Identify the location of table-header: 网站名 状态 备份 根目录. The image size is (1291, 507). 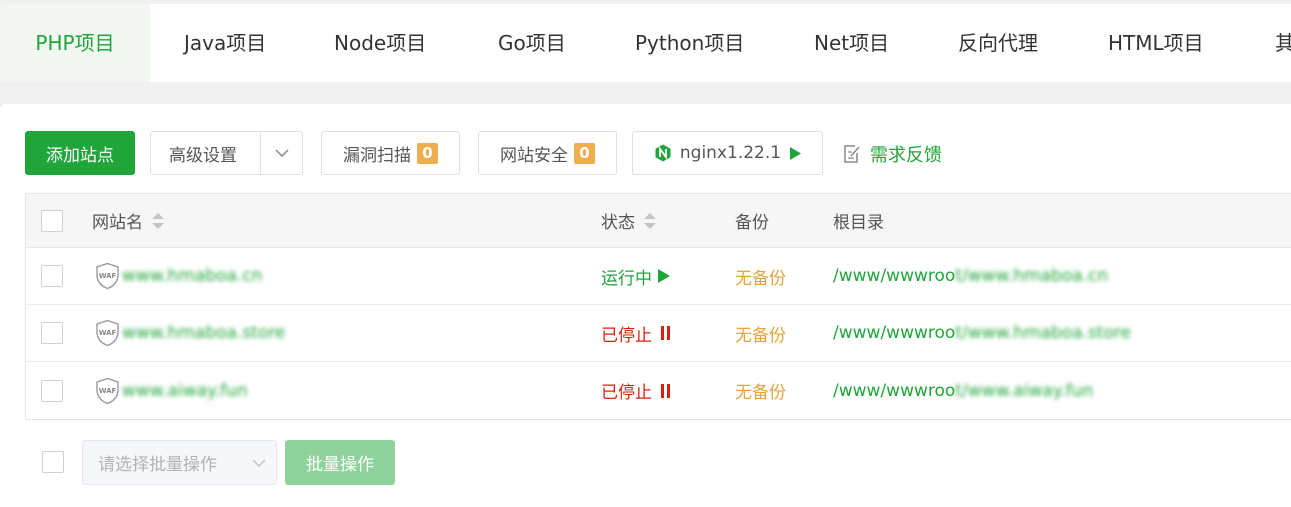
(658, 221).